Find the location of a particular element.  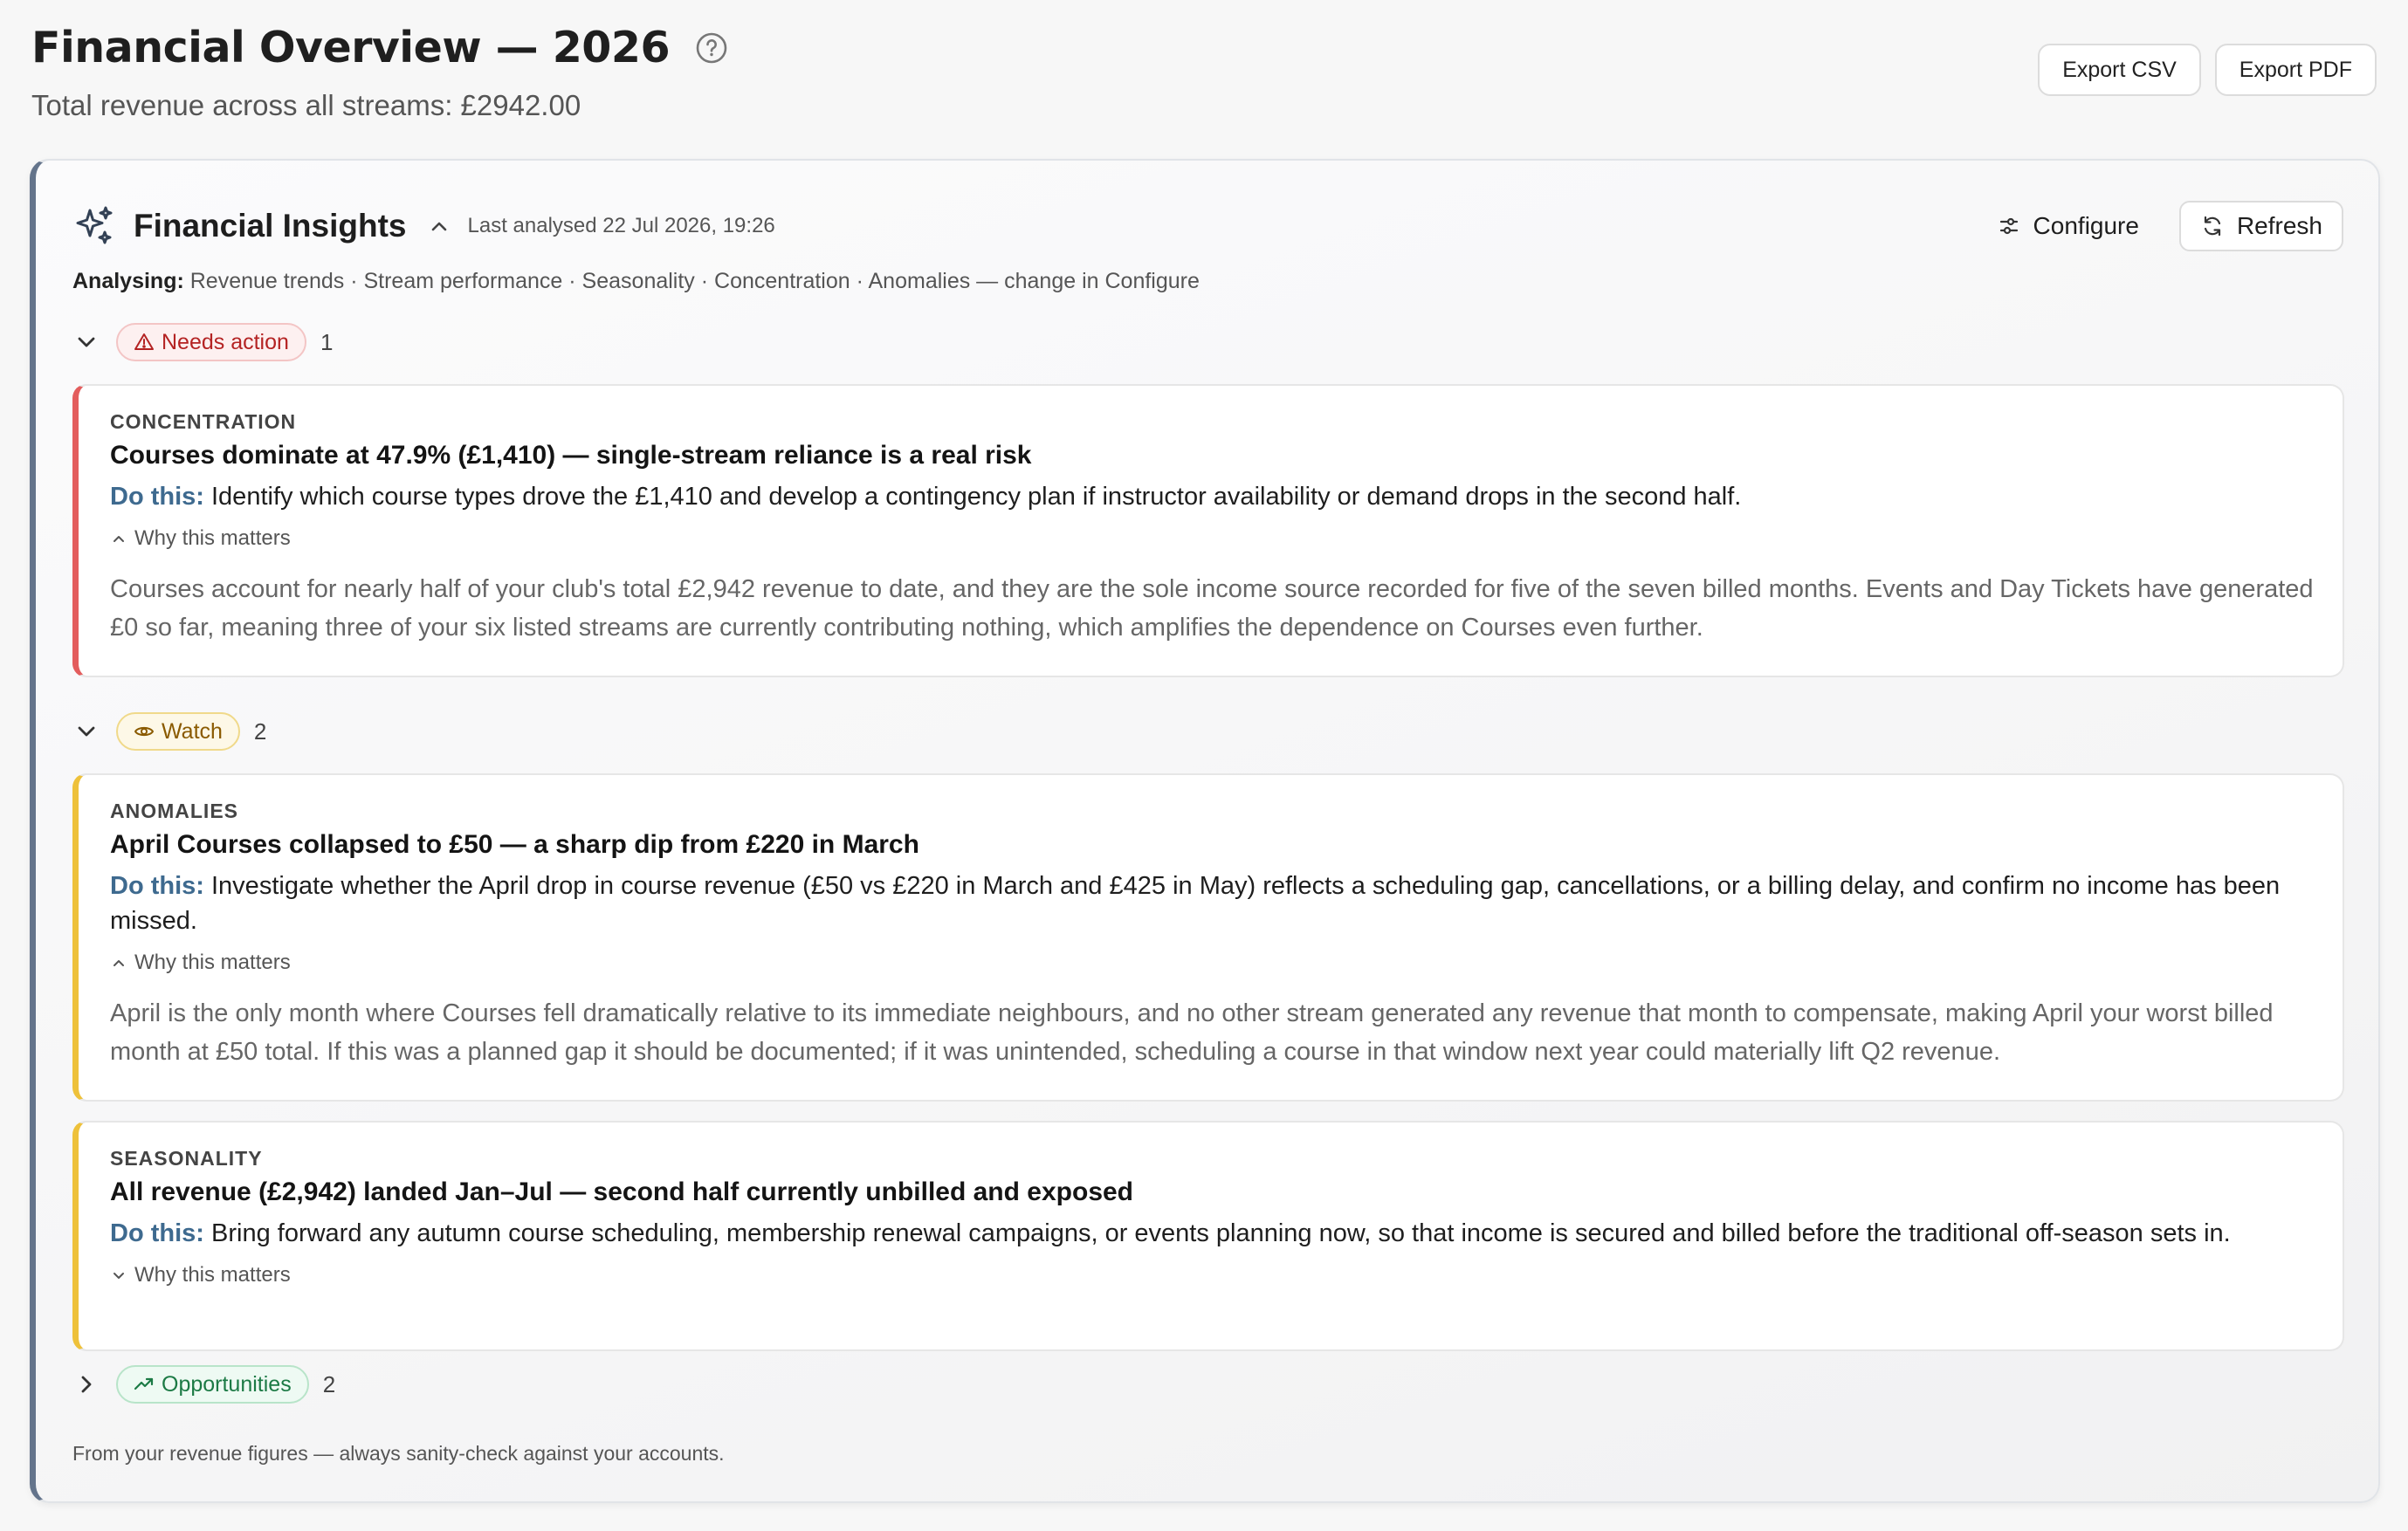

export-pdf-button: Export PDF is located at coordinates (2295, 70).